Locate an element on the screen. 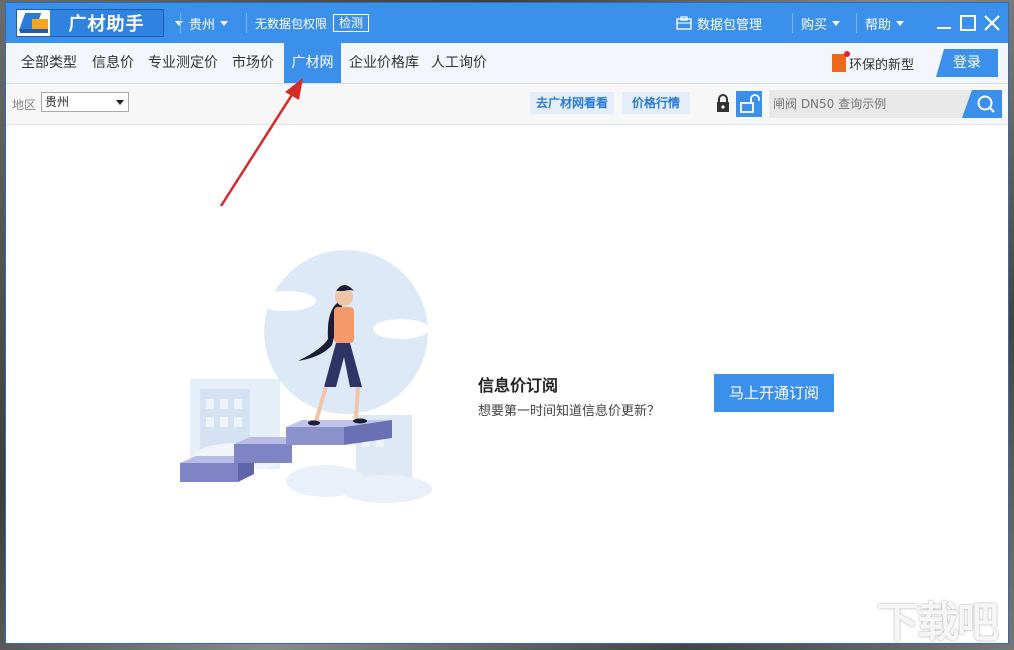 This screenshot has width=1014, height=650. title-bar: 广材助手 贵州 无数据包权限 检测 数据包管理 购买 帮助 is located at coordinates (507, 23).